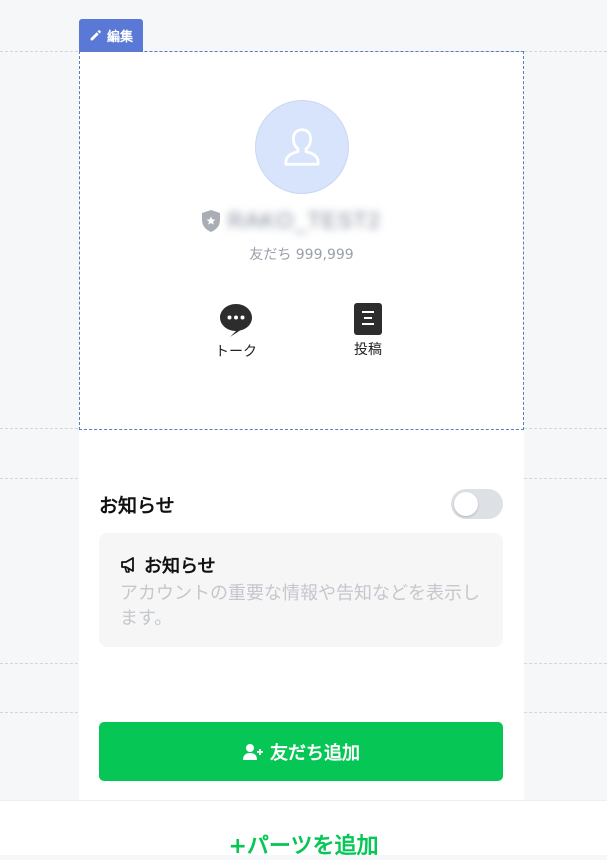 The width and height of the screenshot is (607, 860). I want to click on megaphone-icon, so click(127, 565).